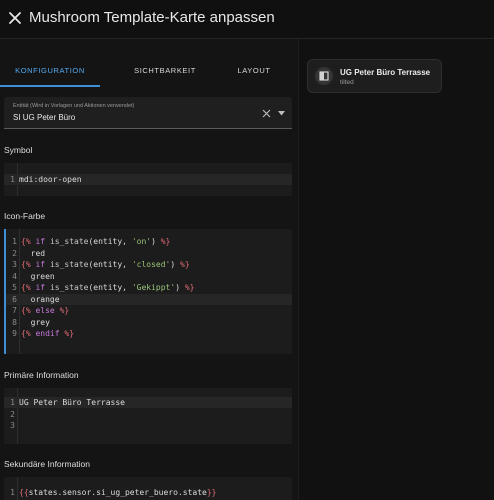  I want to click on symbol-editor: 1 mdi:door-open, so click(148, 179).